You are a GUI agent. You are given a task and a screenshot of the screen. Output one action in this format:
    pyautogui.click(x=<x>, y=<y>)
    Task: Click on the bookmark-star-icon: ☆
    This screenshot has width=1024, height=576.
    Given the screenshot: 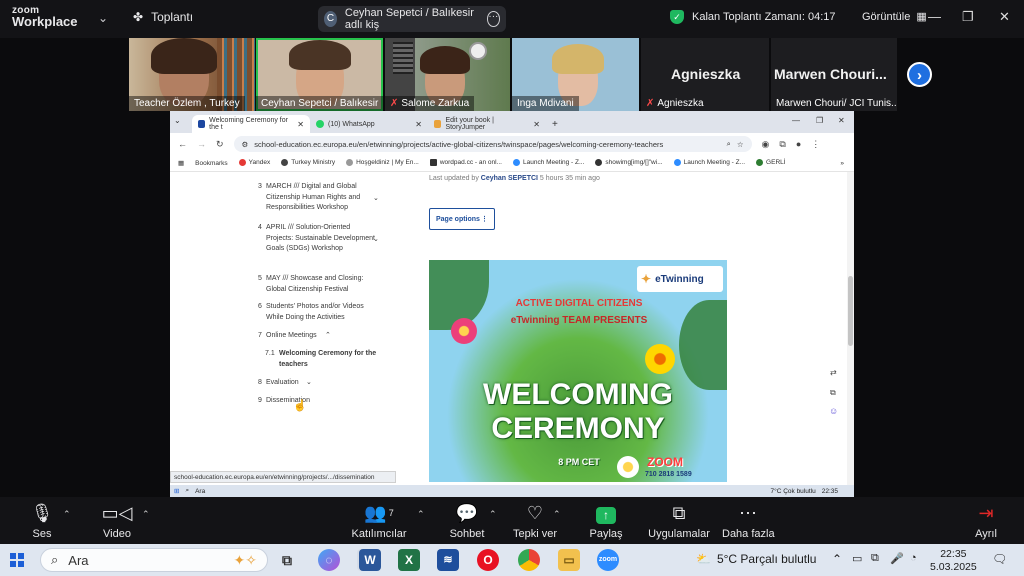 What is the action you would take?
    pyautogui.click(x=740, y=144)
    